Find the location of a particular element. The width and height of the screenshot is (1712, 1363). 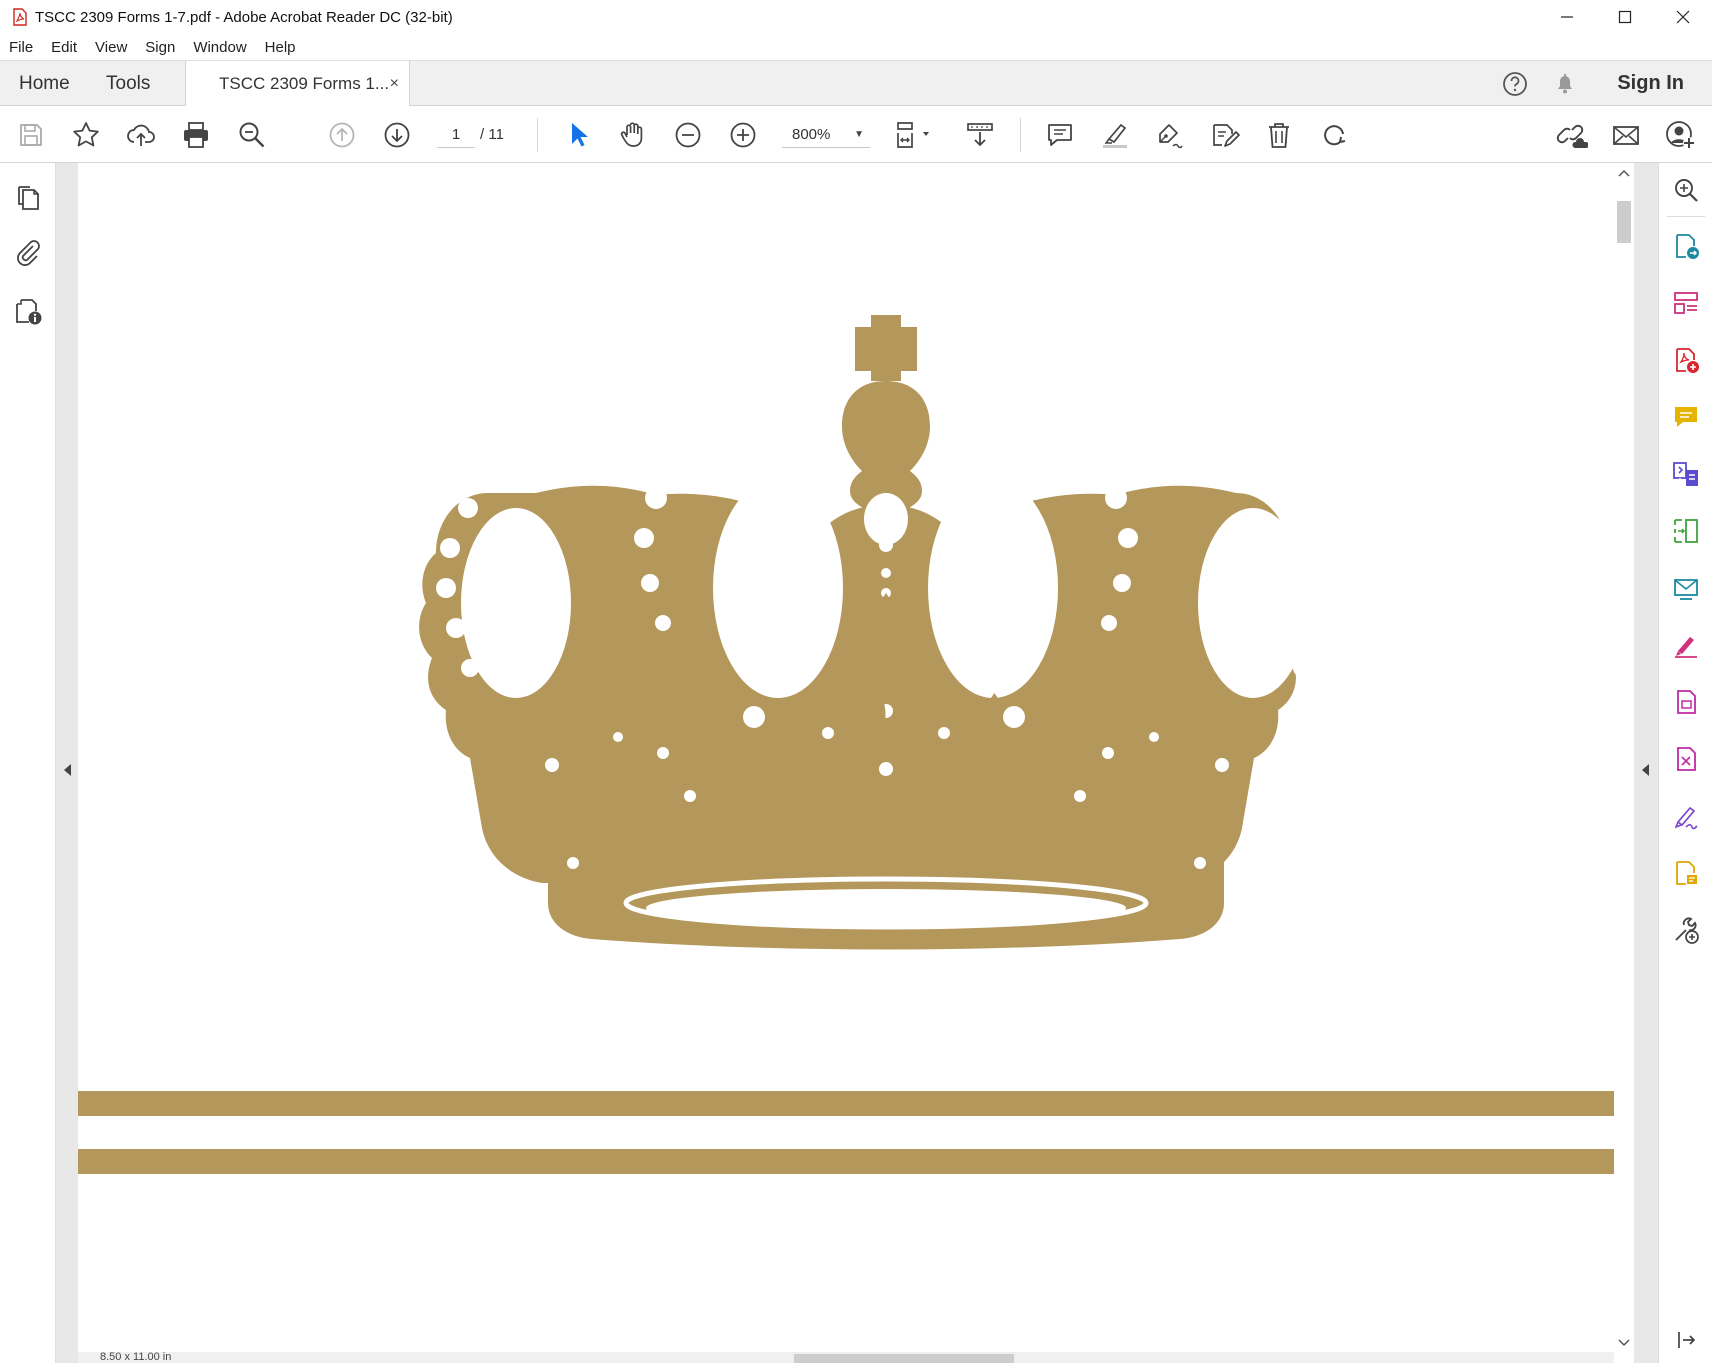

request-signature-icon is located at coordinates (1686, 873).